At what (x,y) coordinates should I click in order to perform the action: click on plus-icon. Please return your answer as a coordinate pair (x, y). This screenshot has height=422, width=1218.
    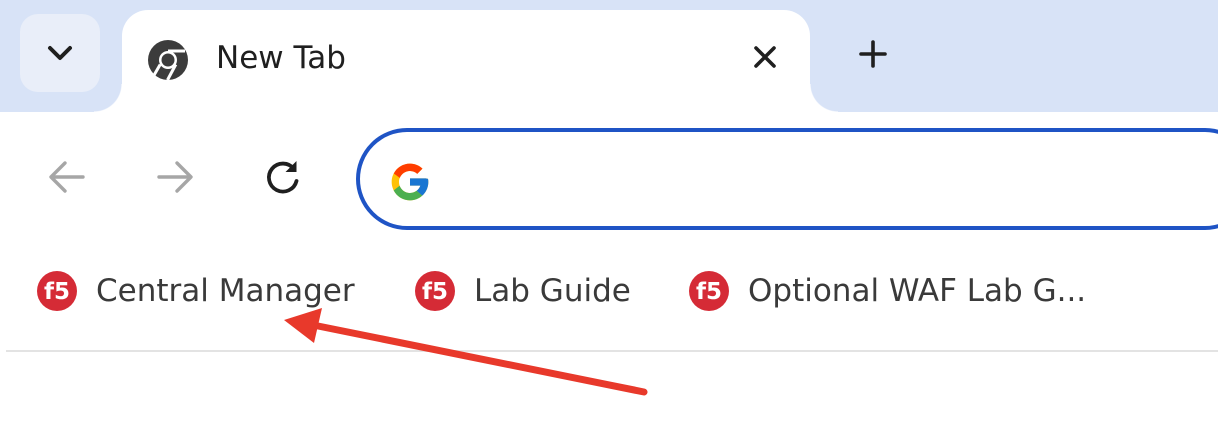
    Looking at the image, I should click on (873, 54).